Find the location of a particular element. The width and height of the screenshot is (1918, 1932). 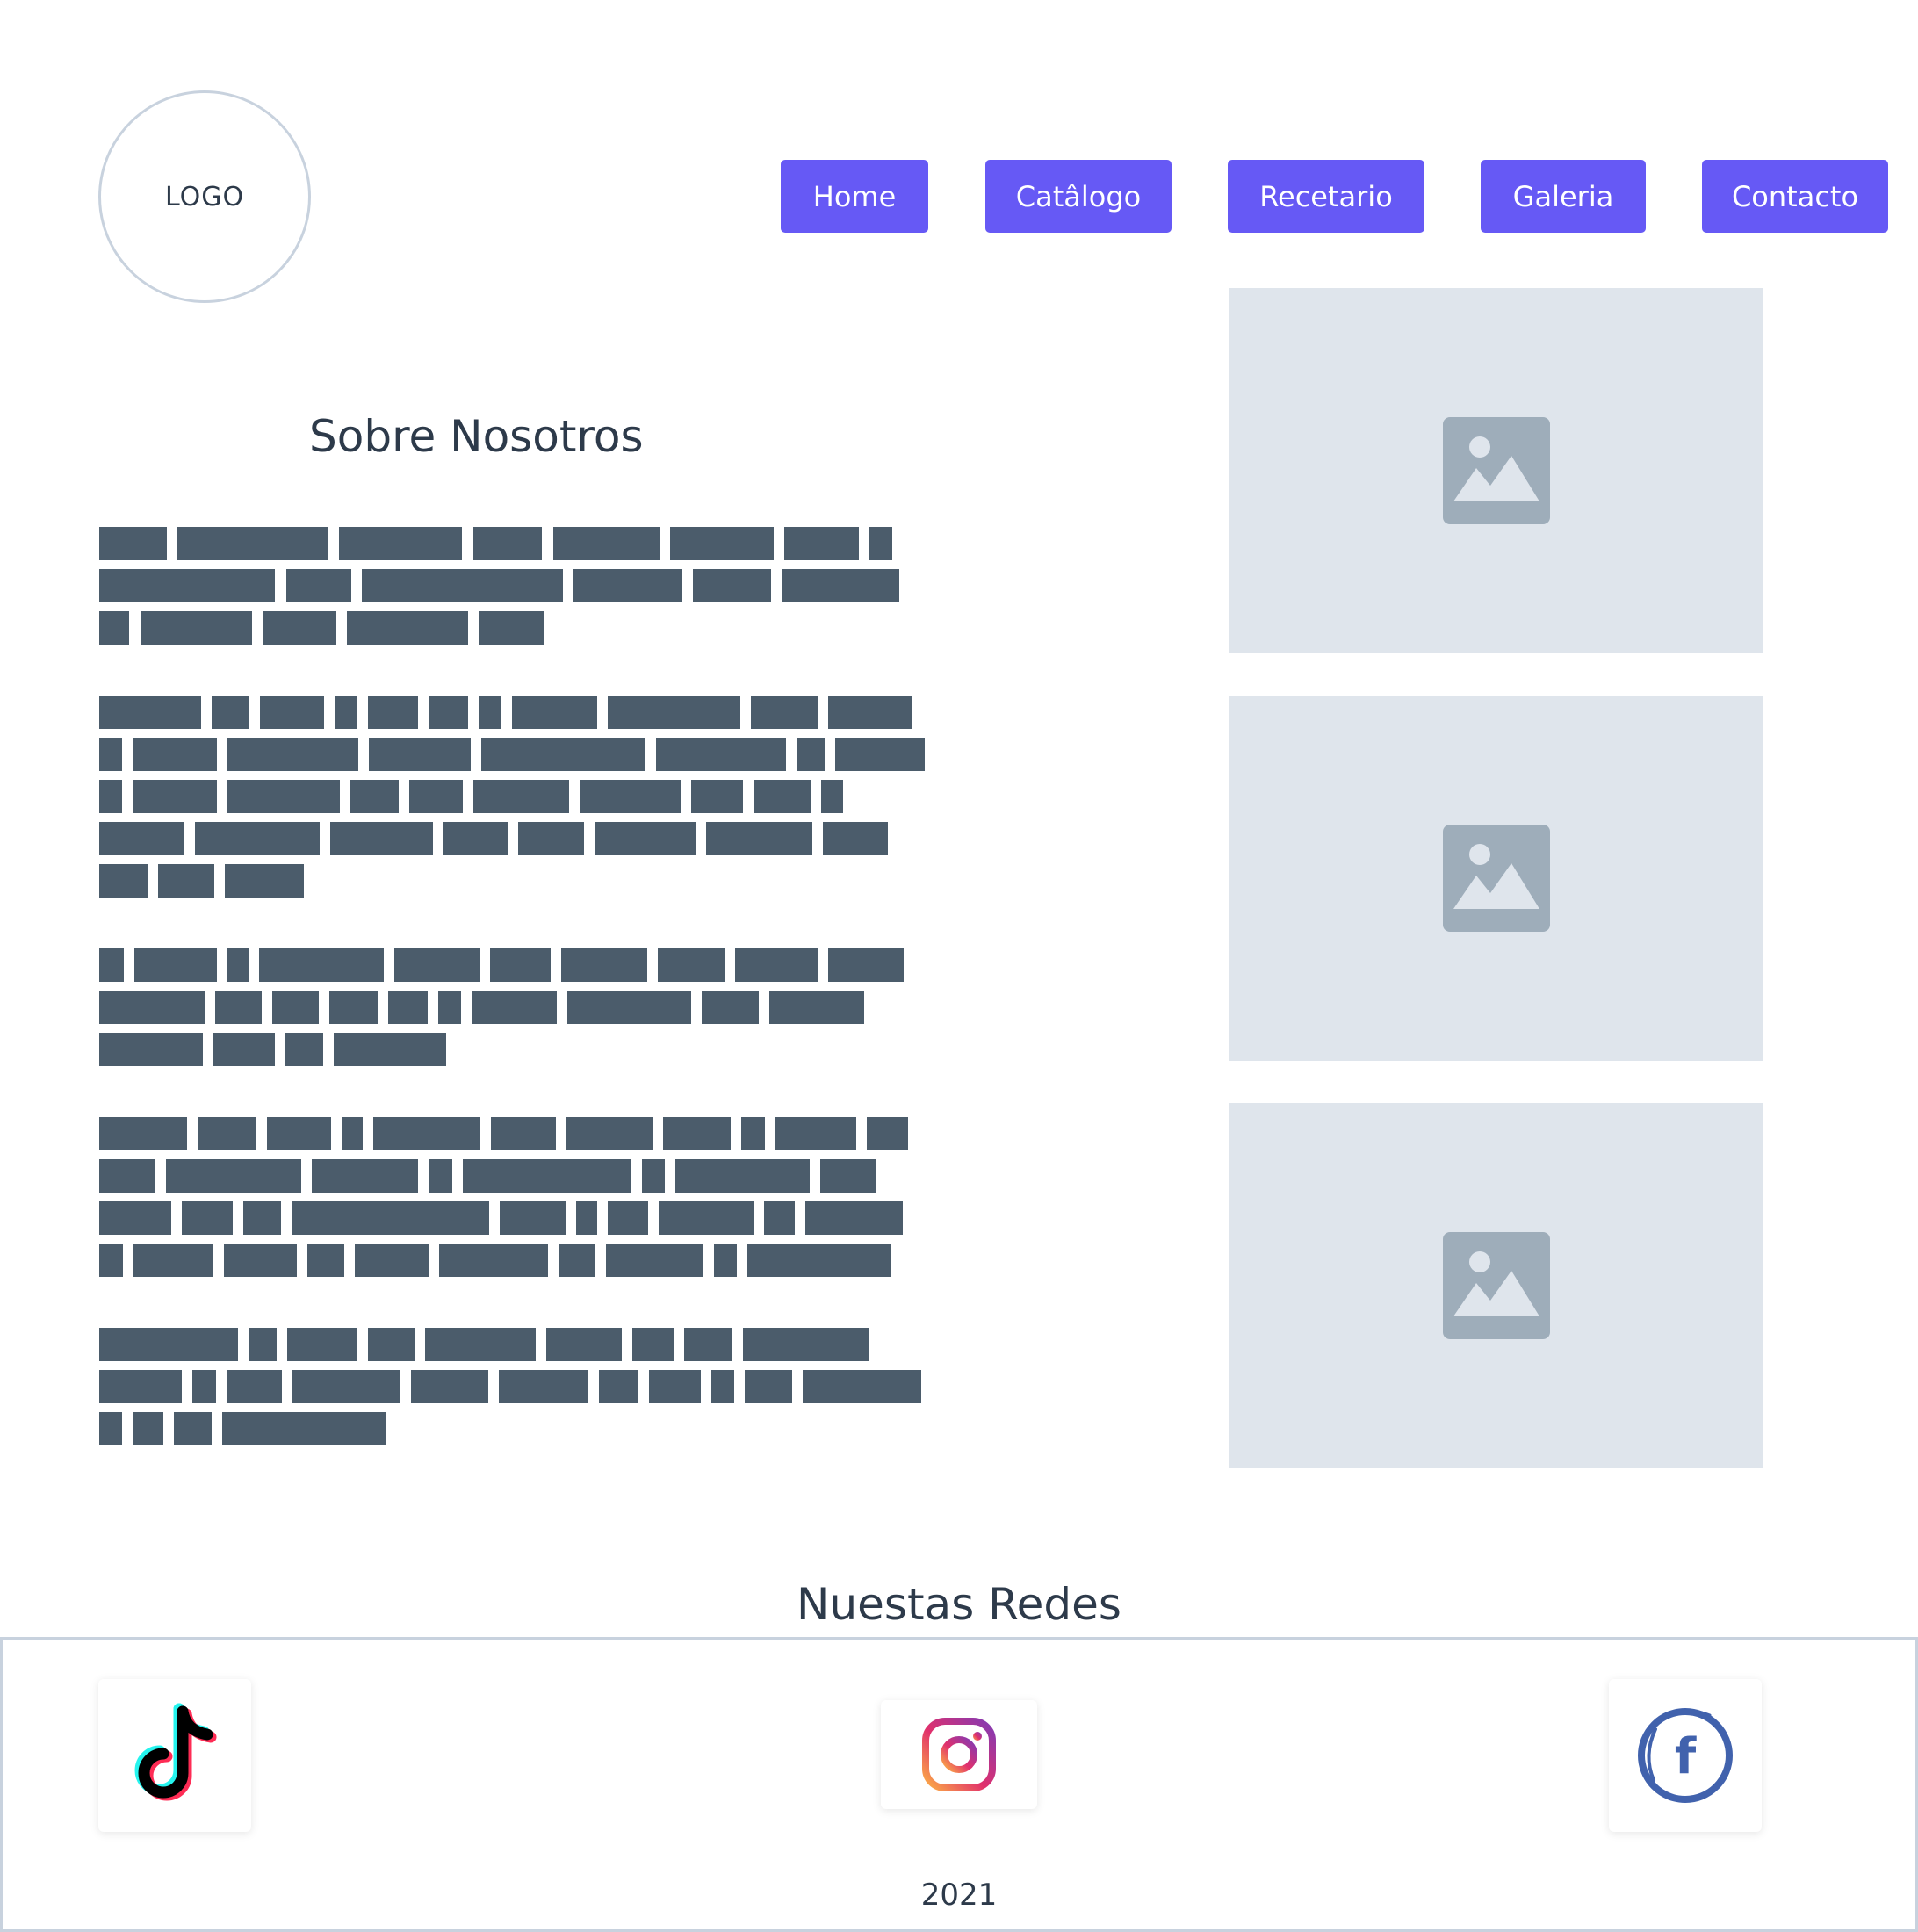

svg-text: f is located at coordinates (1686, 1756).